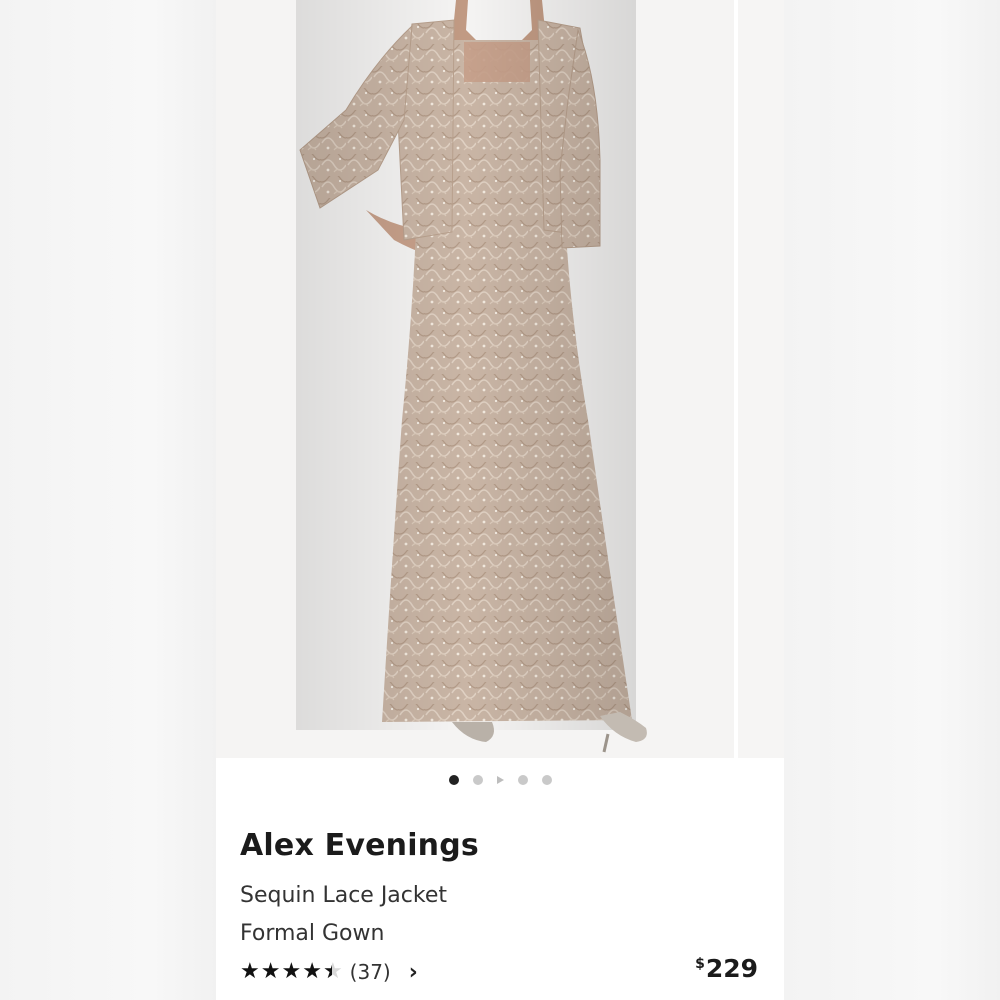 The image size is (1000, 1000). Describe the element at coordinates (731, 968) in the screenshot. I see `price-amount: 229` at that location.